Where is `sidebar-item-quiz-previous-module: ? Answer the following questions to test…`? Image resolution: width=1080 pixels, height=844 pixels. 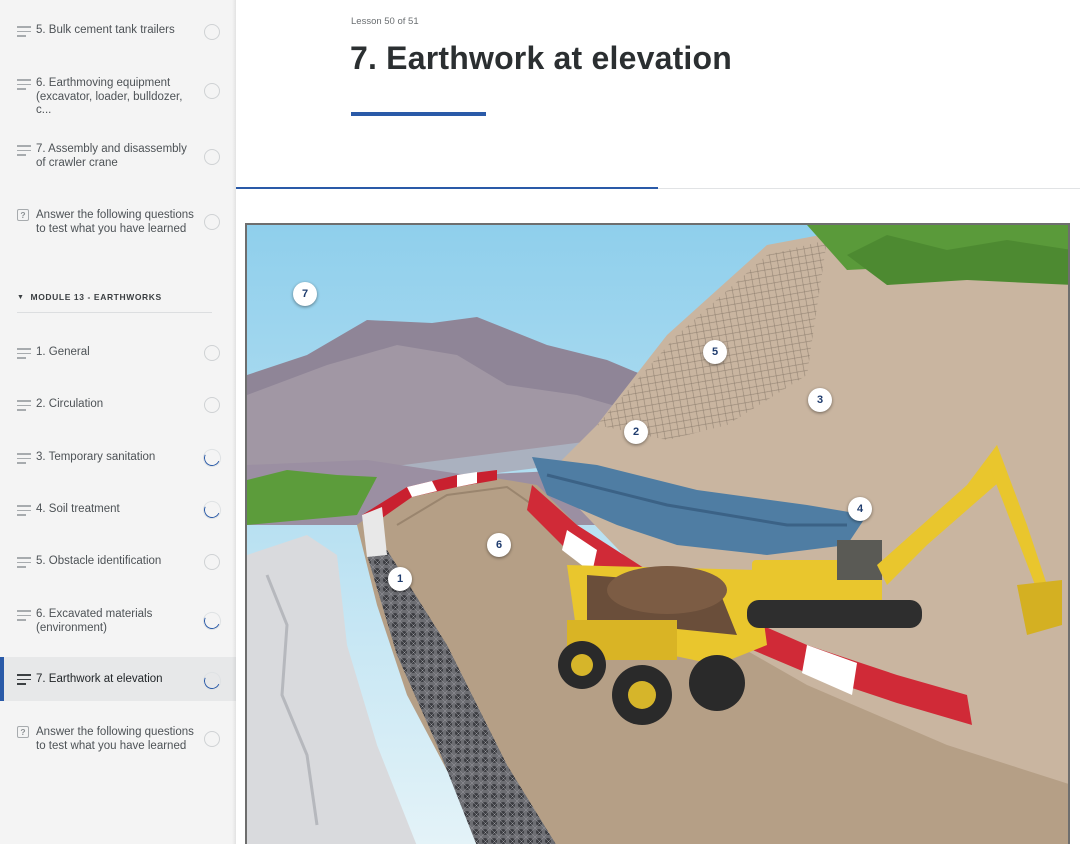 sidebar-item-quiz-previous-module: ? Answer the following questions to test… is located at coordinates (118, 224).